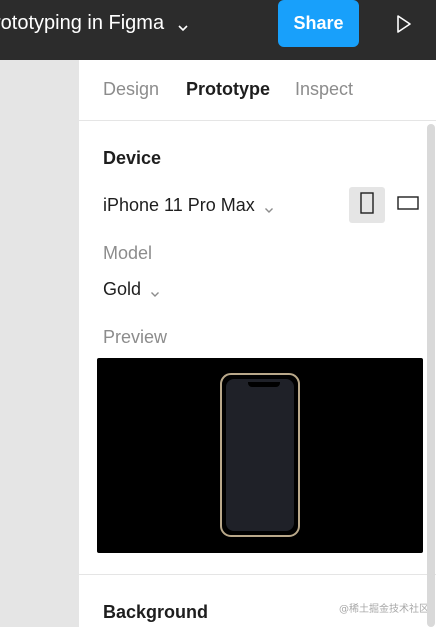 The image size is (436, 627). Describe the element at coordinates (228, 89) in the screenshot. I see `tab-prototype: Prototype` at that location.